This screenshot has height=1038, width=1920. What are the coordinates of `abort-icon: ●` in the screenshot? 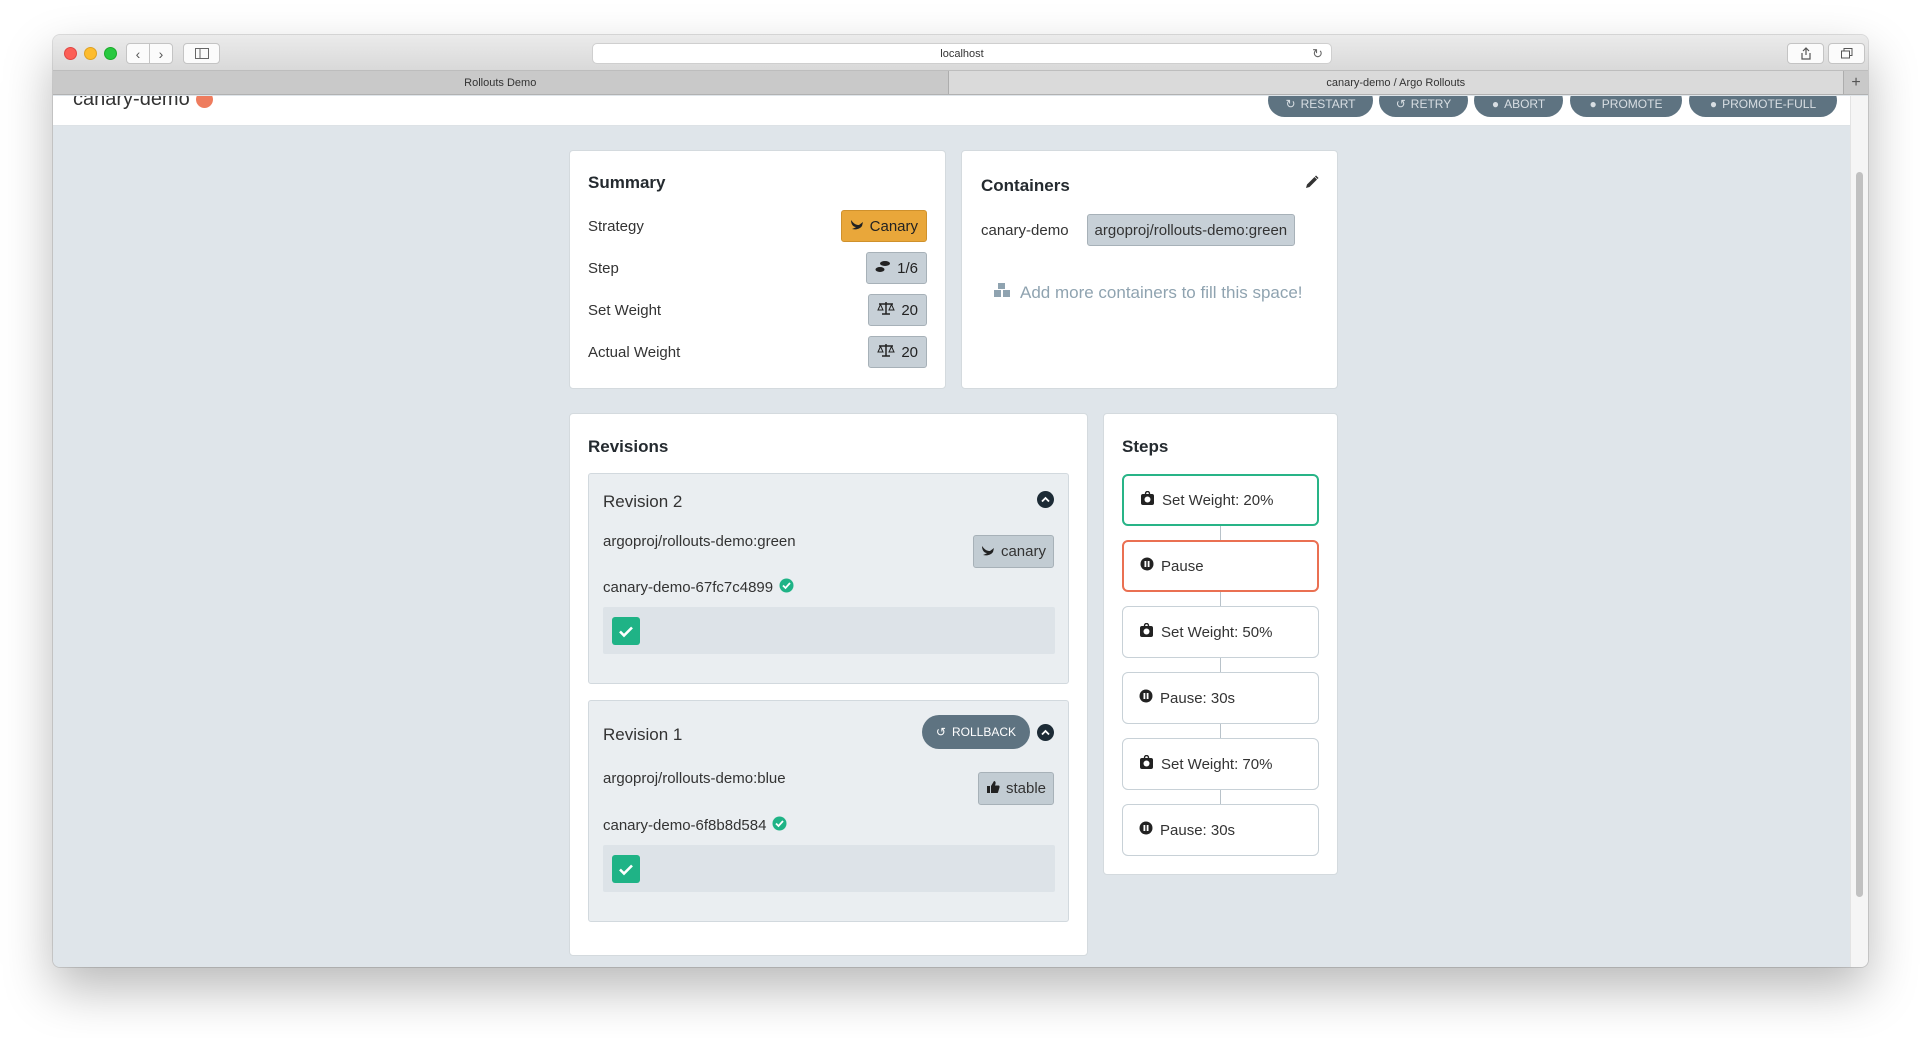 It's located at (1495, 103).